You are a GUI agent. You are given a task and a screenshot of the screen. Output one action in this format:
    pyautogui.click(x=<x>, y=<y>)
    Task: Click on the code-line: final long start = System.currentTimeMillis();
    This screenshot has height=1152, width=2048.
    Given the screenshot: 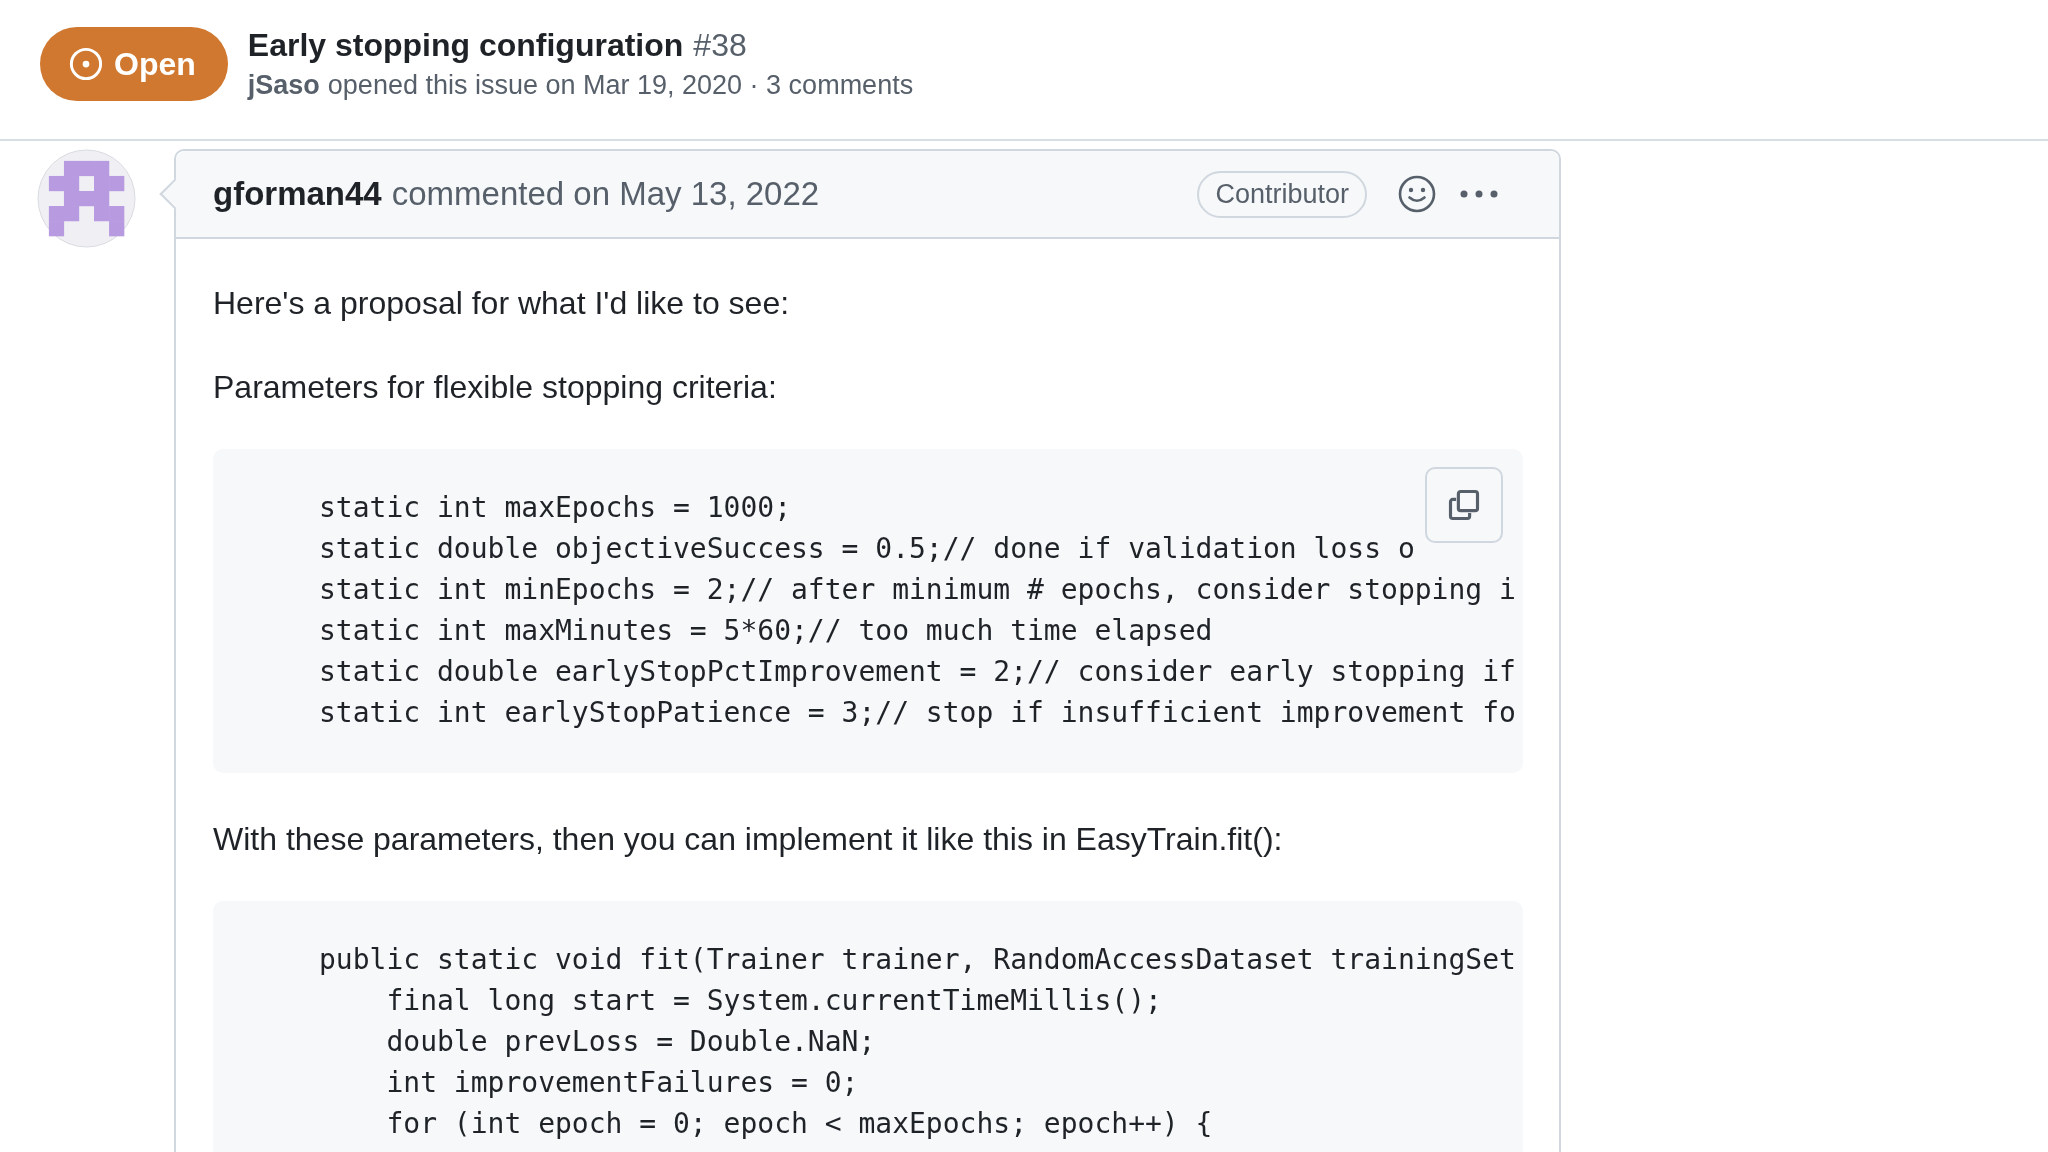 What is the action you would take?
    pyautogui.click(x=773, y=1001)
    